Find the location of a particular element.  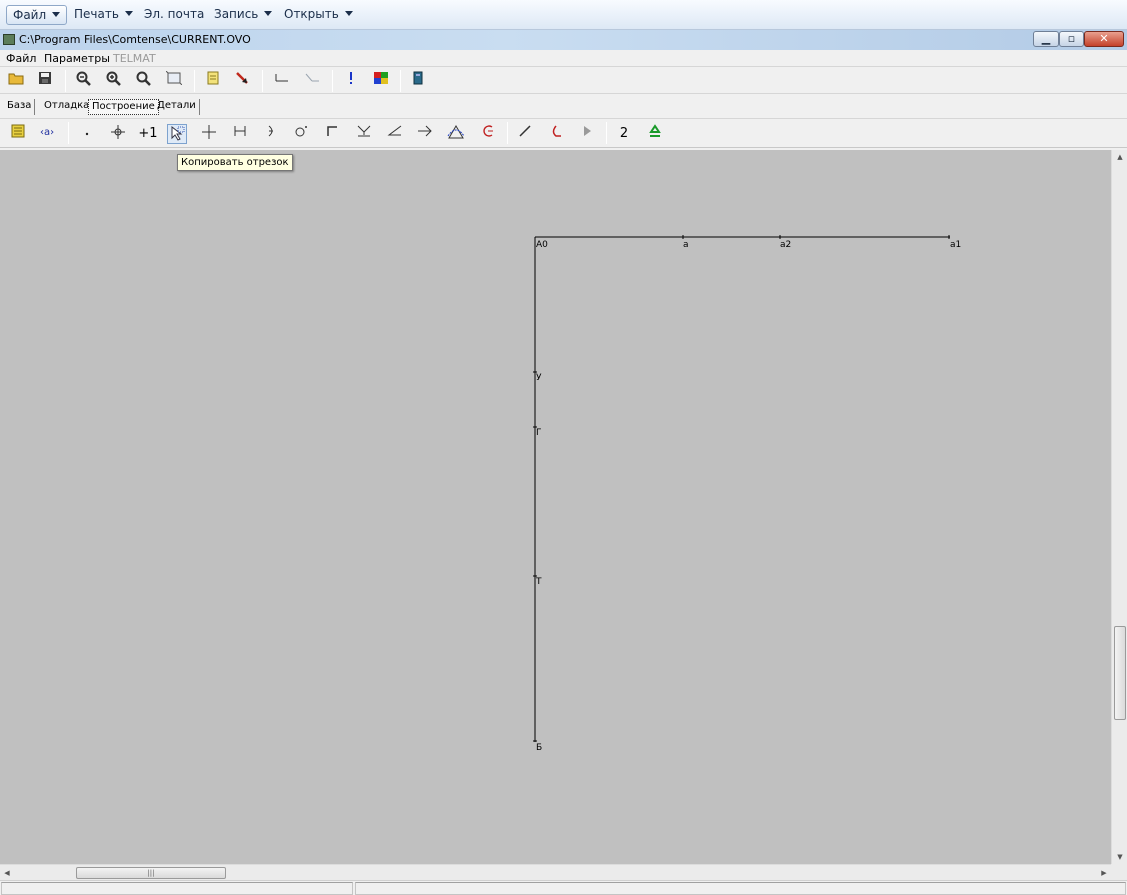

arc-red-icon is located at coordinates (488, 134).